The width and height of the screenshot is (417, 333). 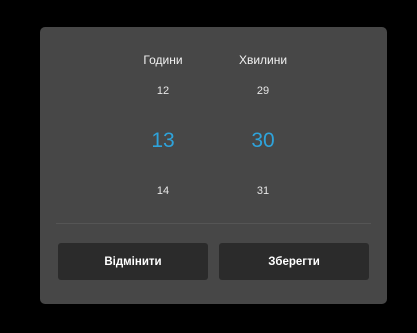 I want to click on hours-selected-value: 13, so click(x=163, y=141).